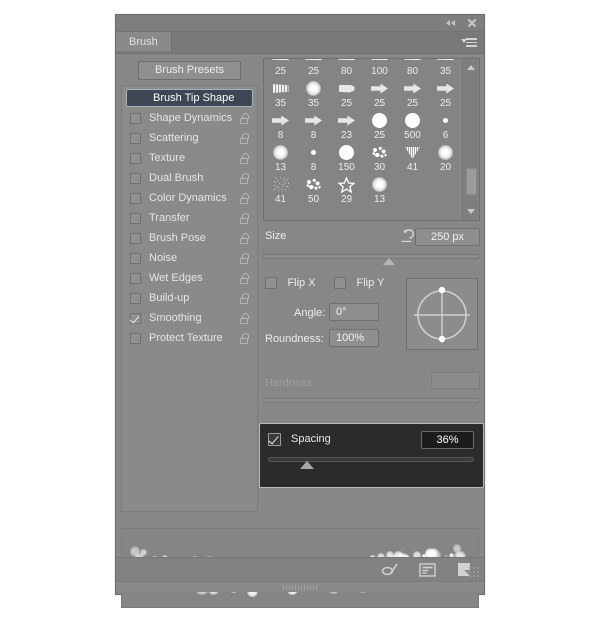 The width and height of the screenshot is (600, 626). What do you see at coordinates (163, 258) in the screenshot?
I see `option-label: Noise` at bounding box center [163, 258].